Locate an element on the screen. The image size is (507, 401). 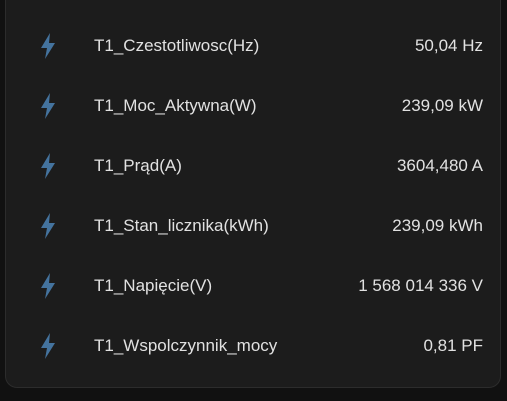
entity-name: T1_Moc_Aktywna(W) is located at coordinates (175, 105).